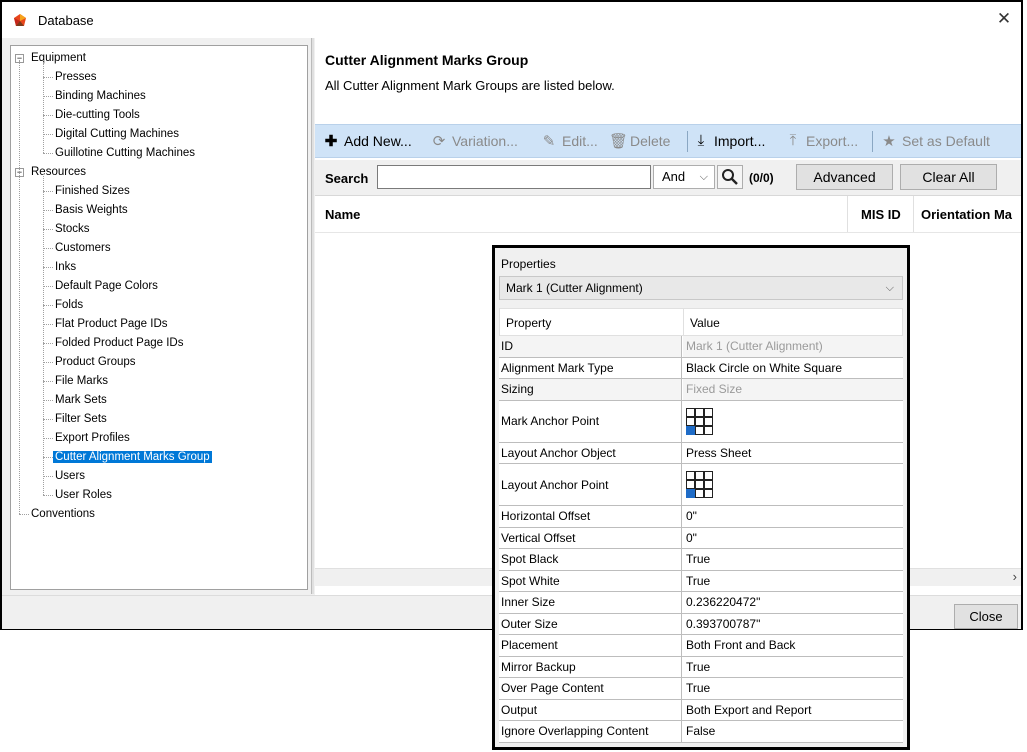 The image size is (1027, 752). I want to click on property-row-mark-anchor-point: Mark Anchor Point, so click(701, 421).